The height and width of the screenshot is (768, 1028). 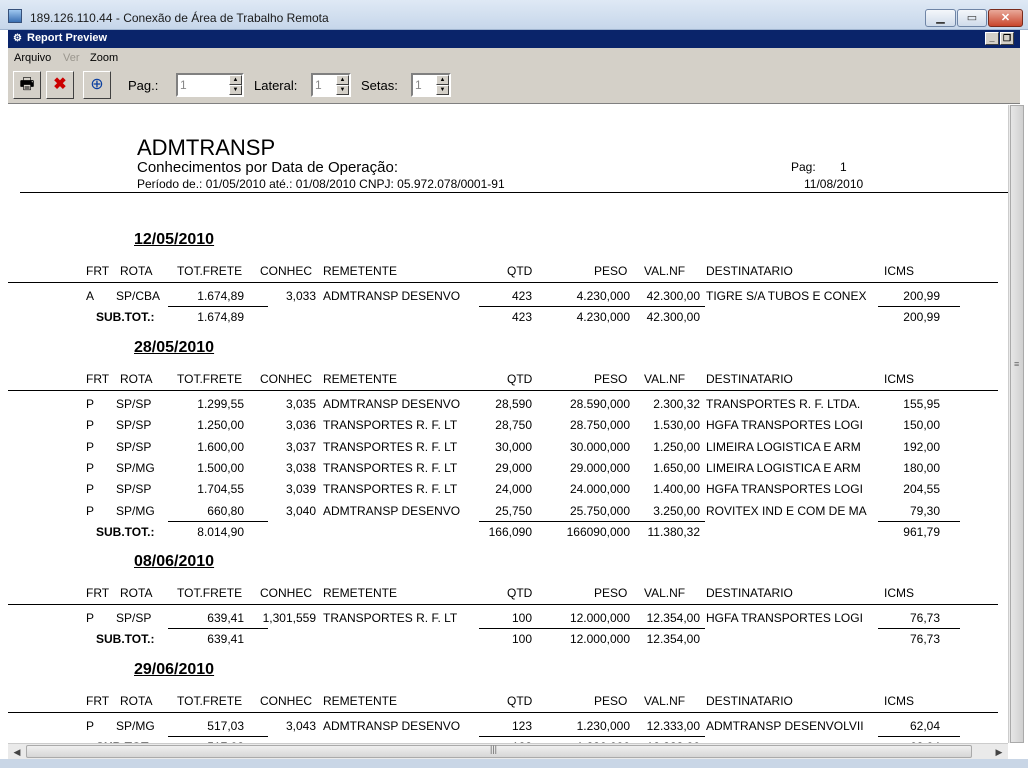 What do you see at coordinates (225, 726) in the screenshot?
I see `cell-tot-frete: 517,03` at bounding box center [225, 726].